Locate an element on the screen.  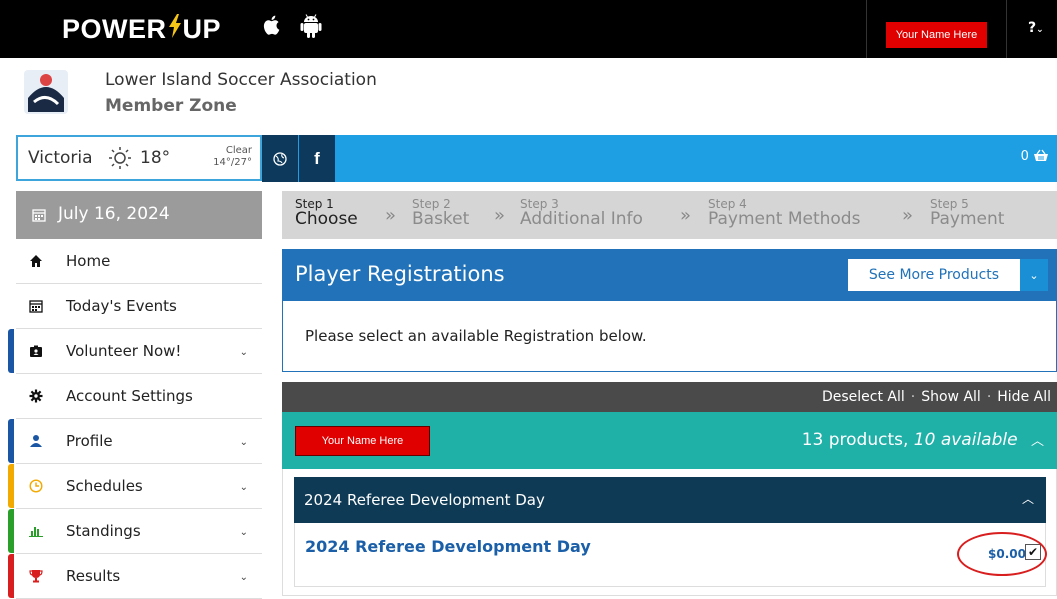
basket-button: 0 is located at coordinates (1035, 156).